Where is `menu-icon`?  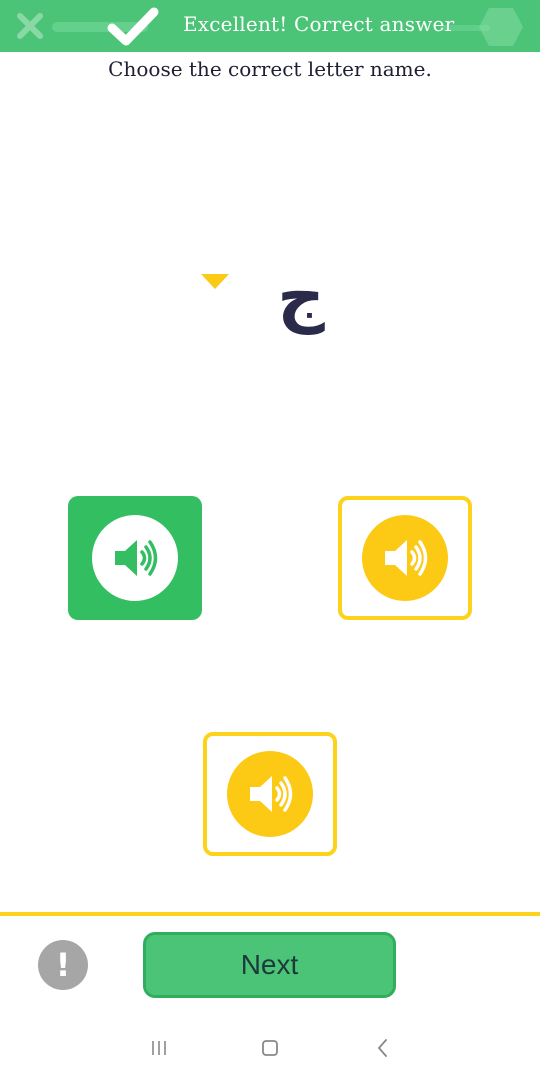 menu-icon is located at coordinates (159, 1048).